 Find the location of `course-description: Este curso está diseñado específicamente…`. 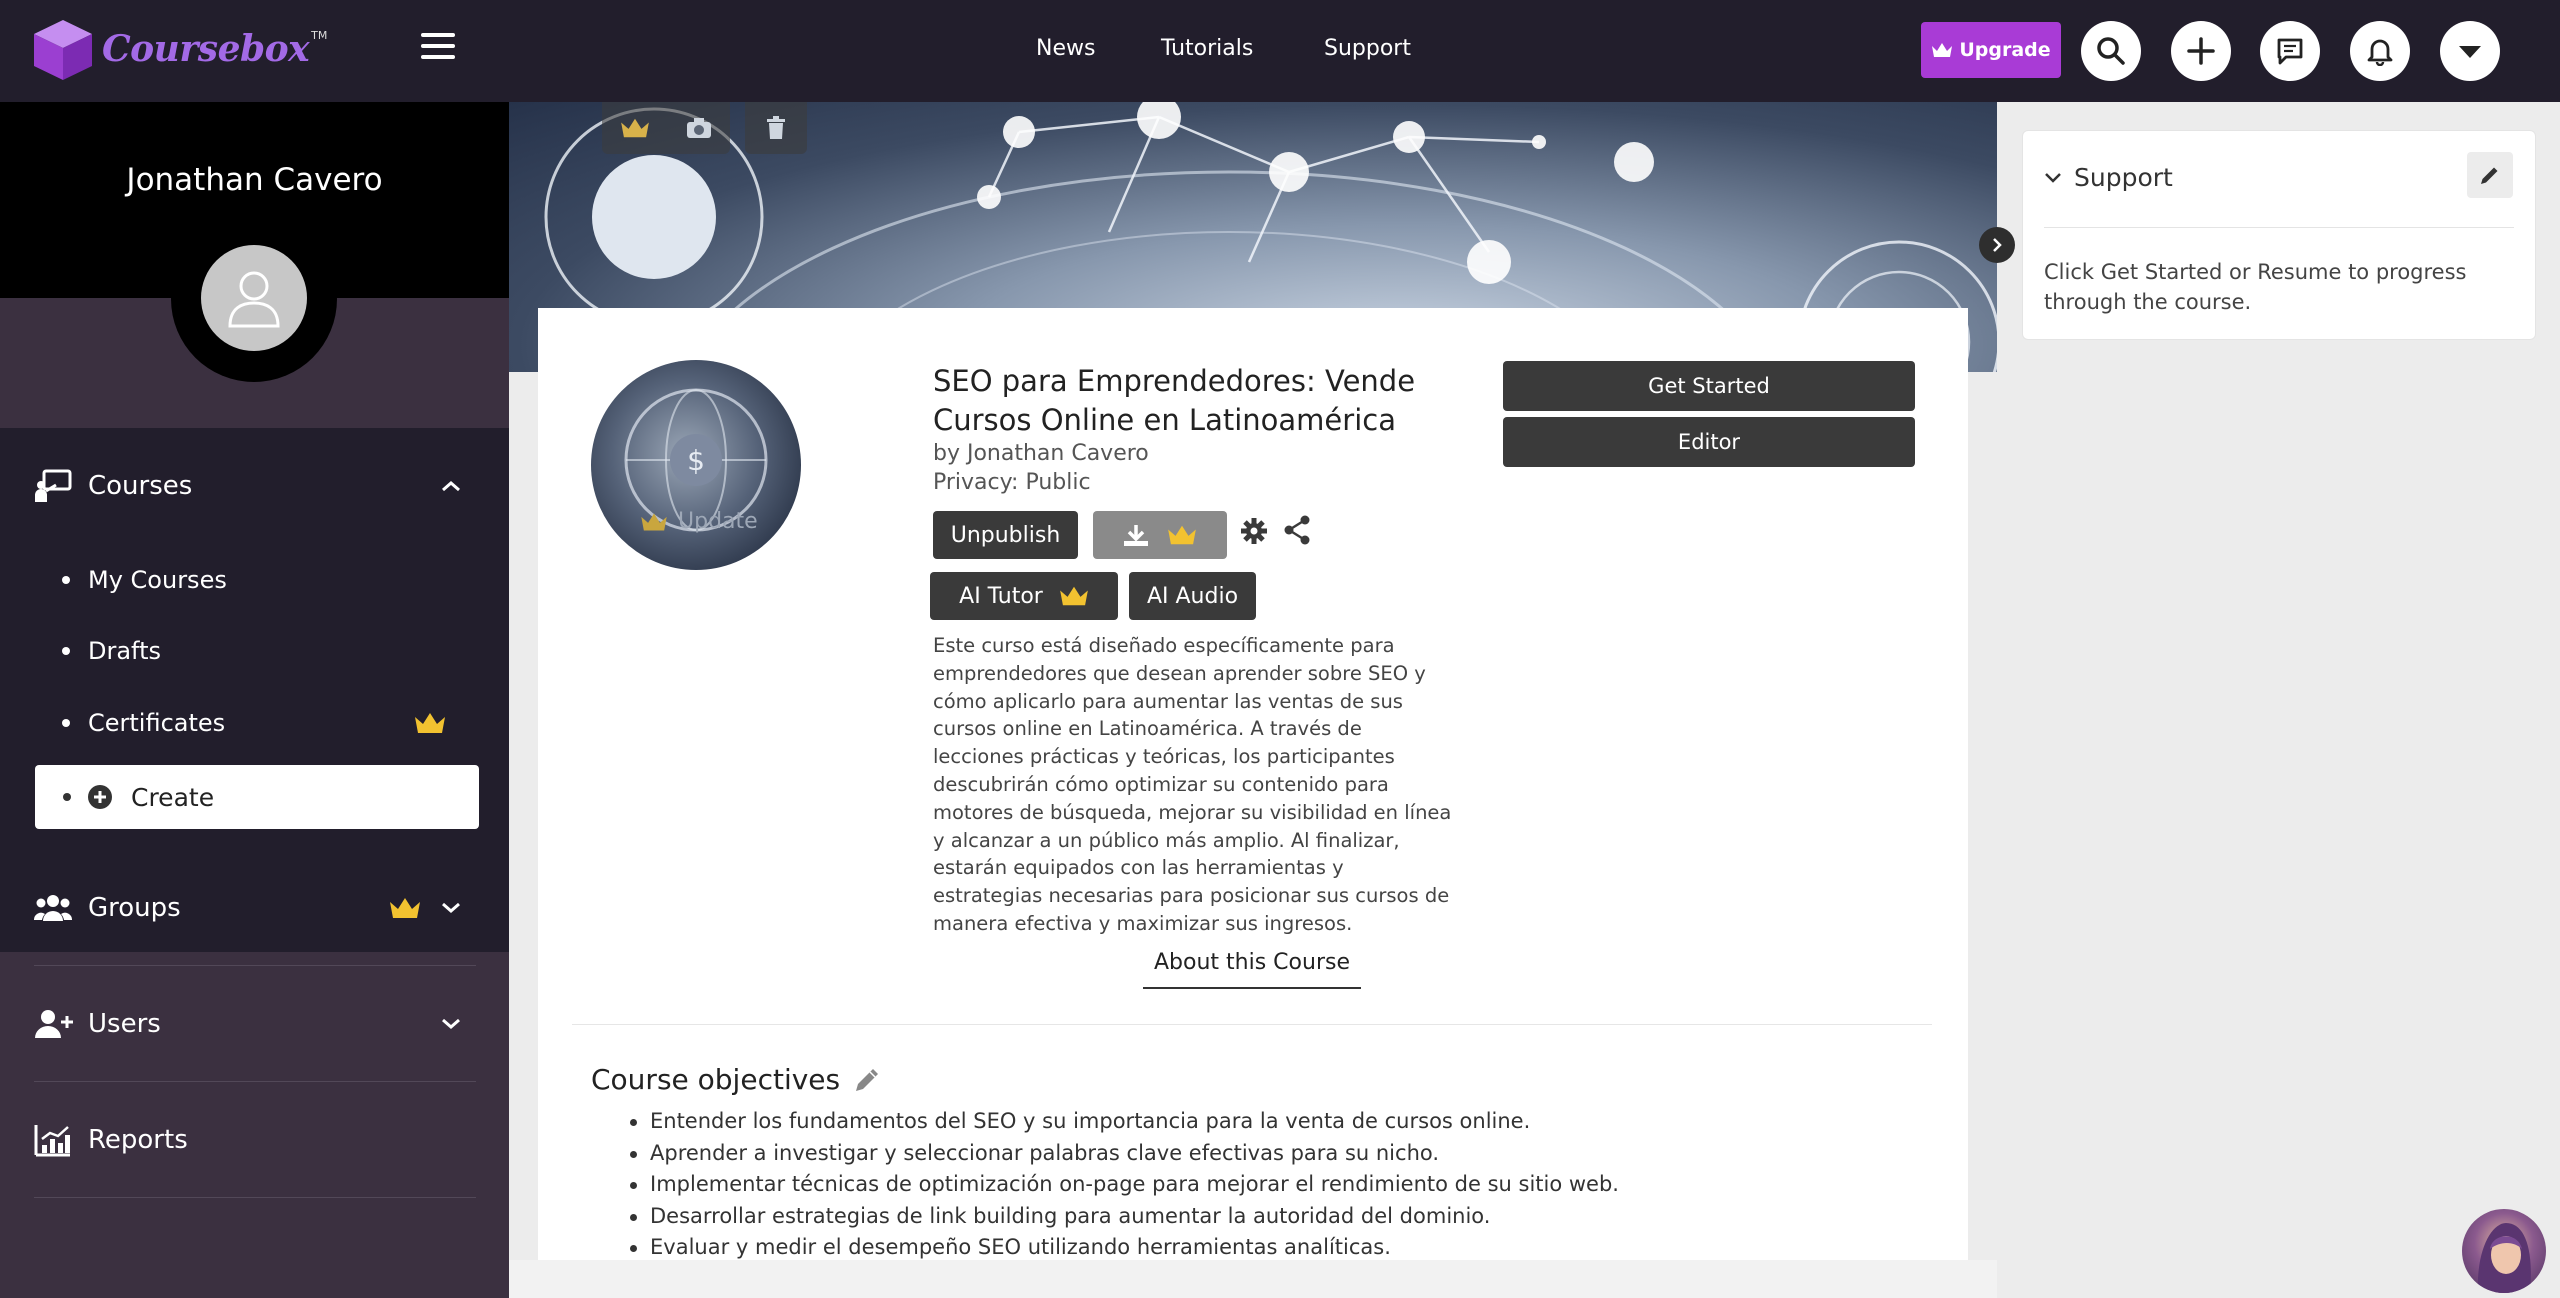

course-description: Este curso está diseñado específicamente… is located at coordinates (1192, 784).